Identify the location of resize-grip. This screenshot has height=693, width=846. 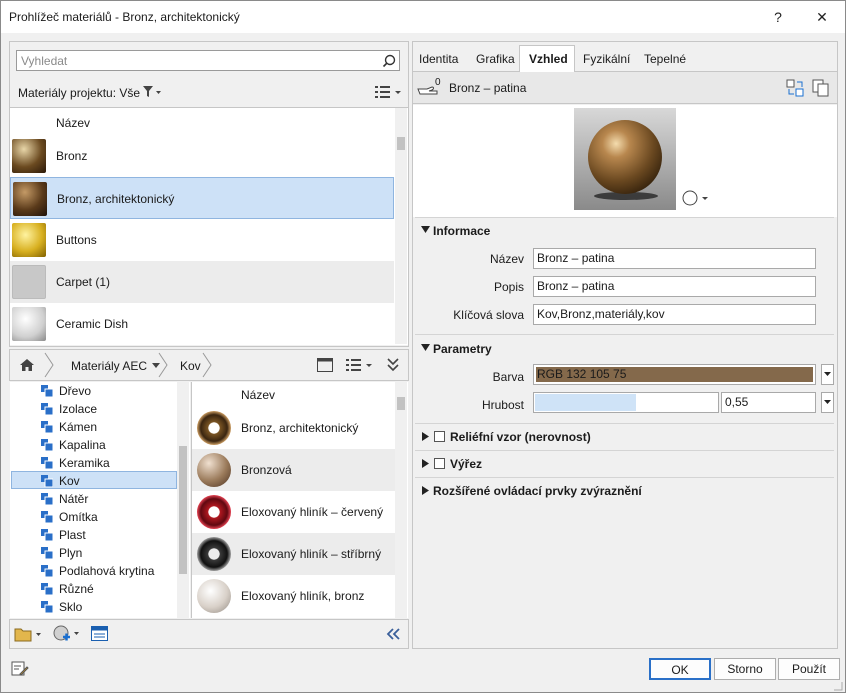
(838, 686).